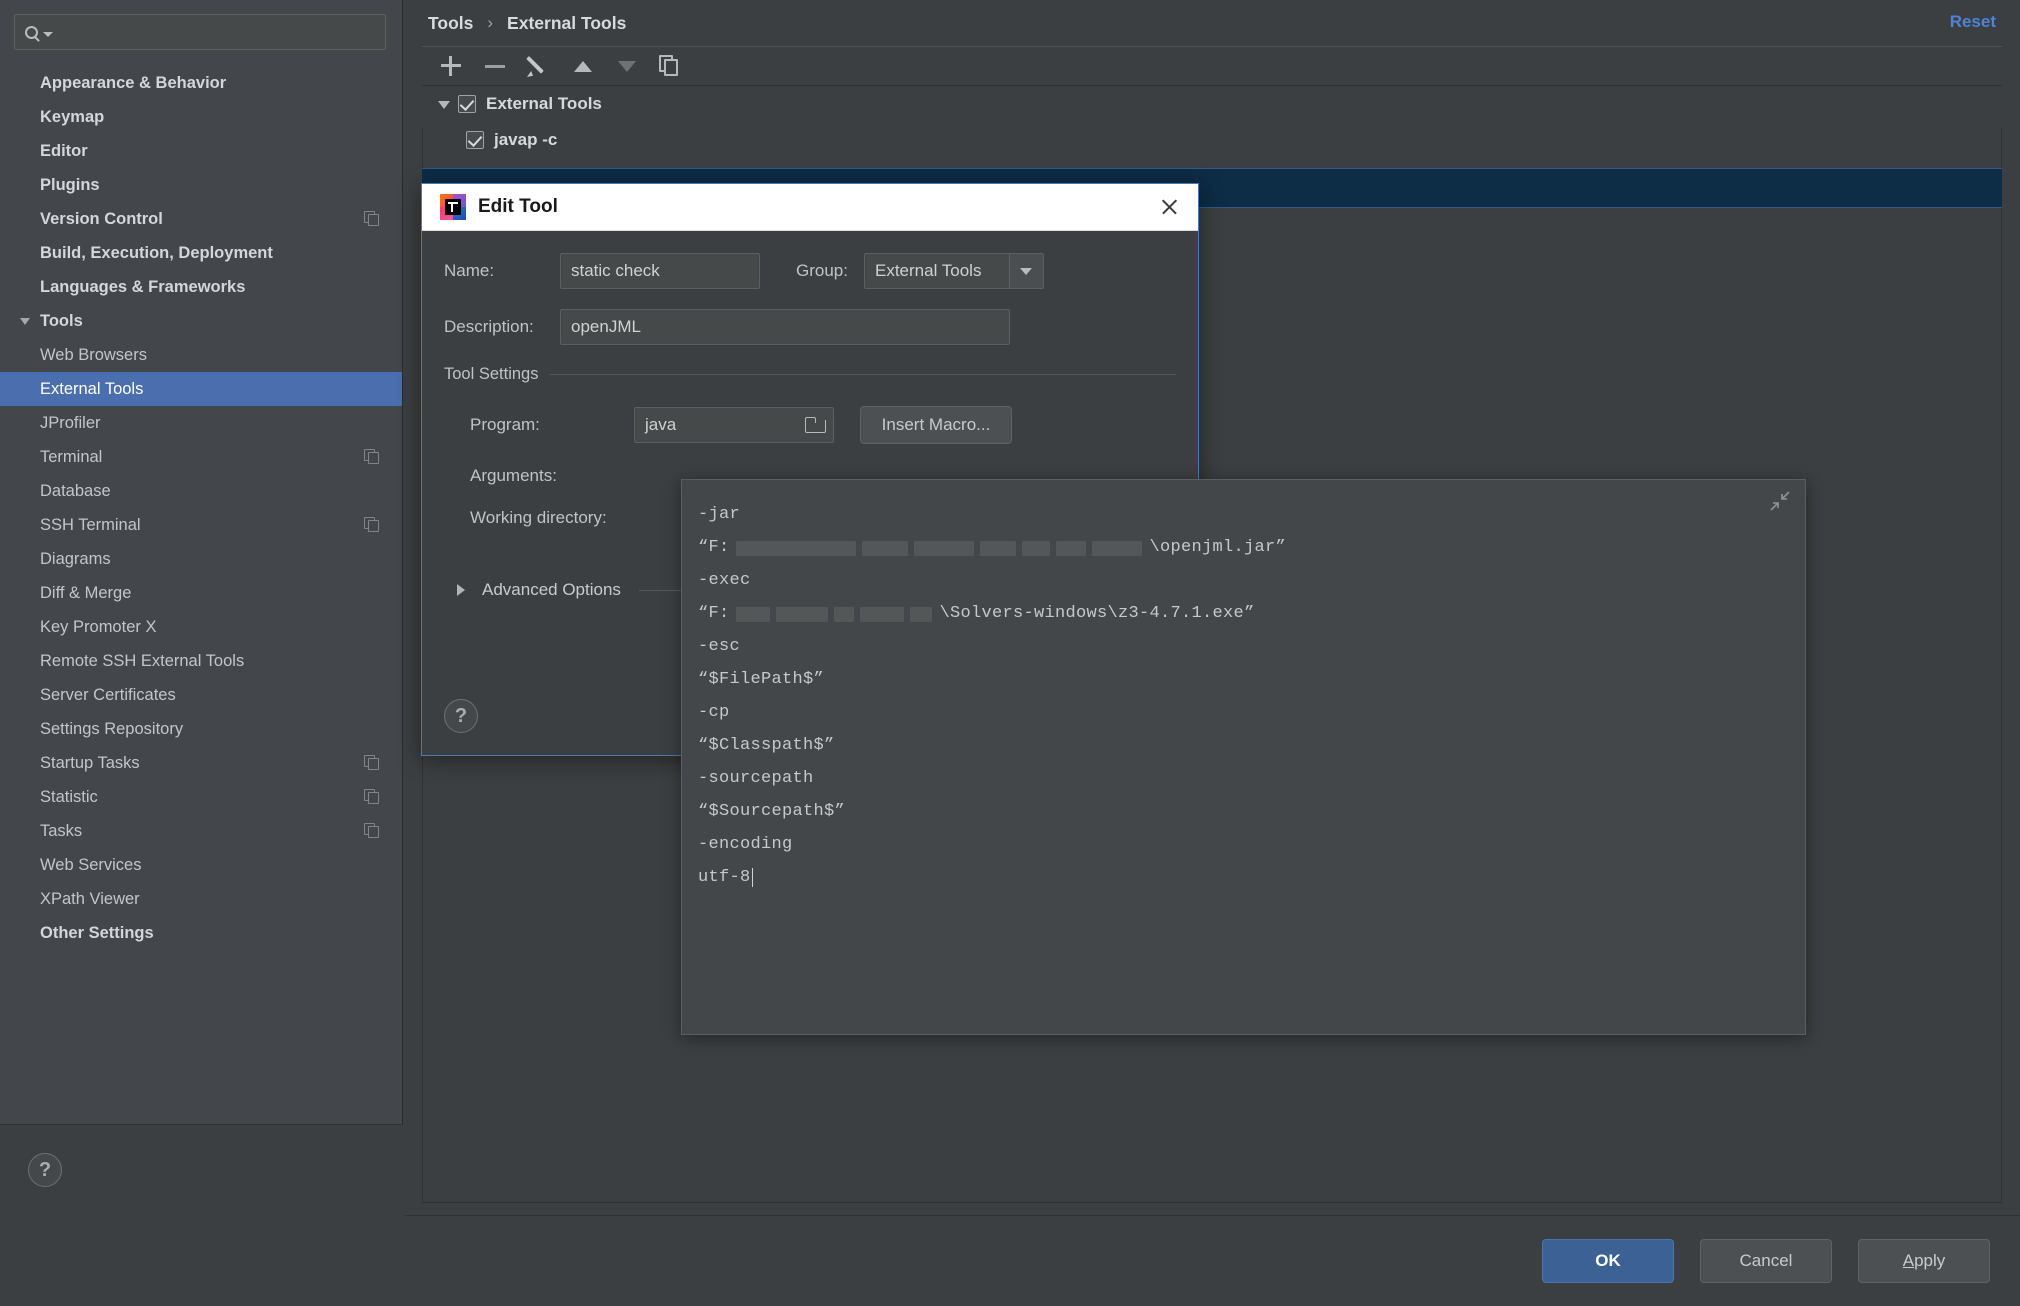 The width and height of the screenshot is (2020, 1306). Describe the element at coordinates (90, 762) in the screenshot. I see `sidebar-item-label: Startup Tasks` at that location.